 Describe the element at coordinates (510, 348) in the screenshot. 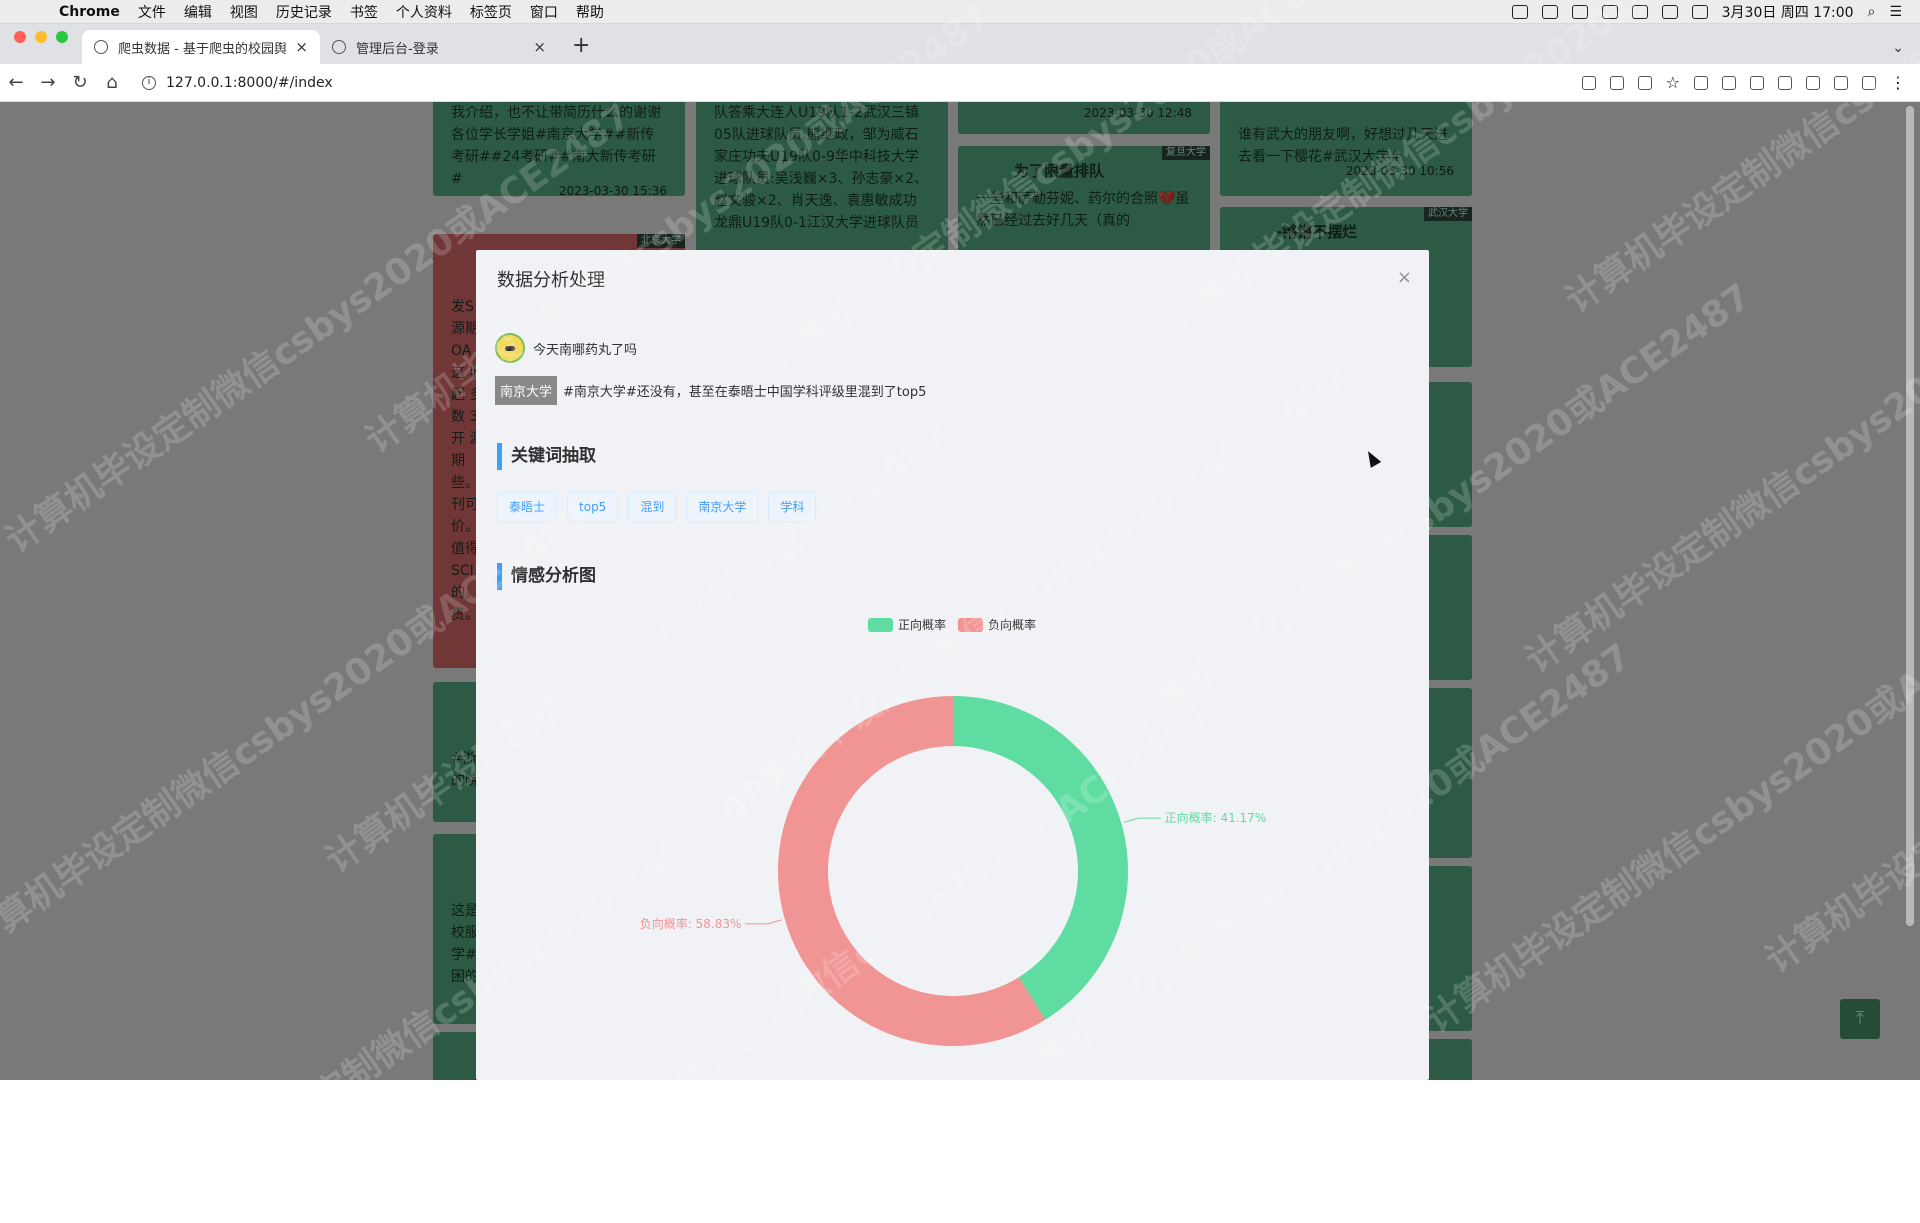

I see `avatar` at that location.